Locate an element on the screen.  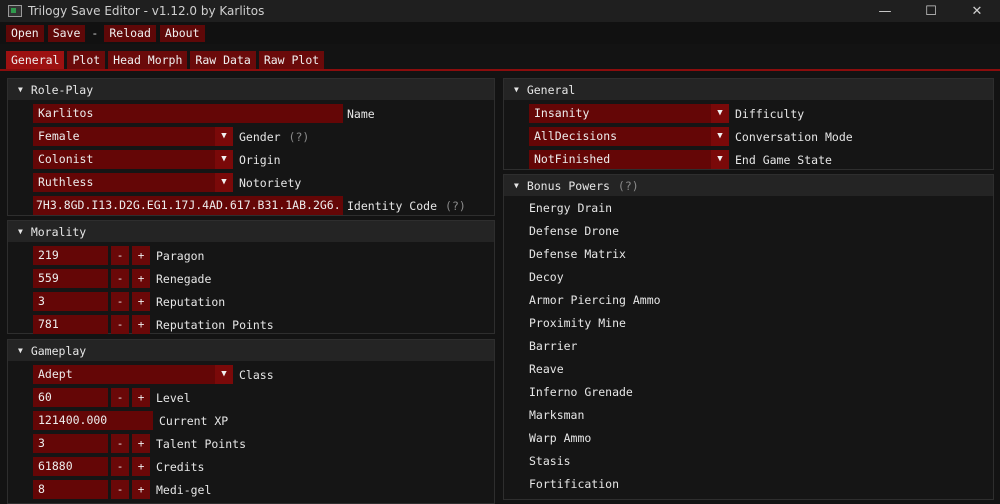
conversation-row: AllDecisions ▼ Conversation Mode is located at coordinates (691, 136).